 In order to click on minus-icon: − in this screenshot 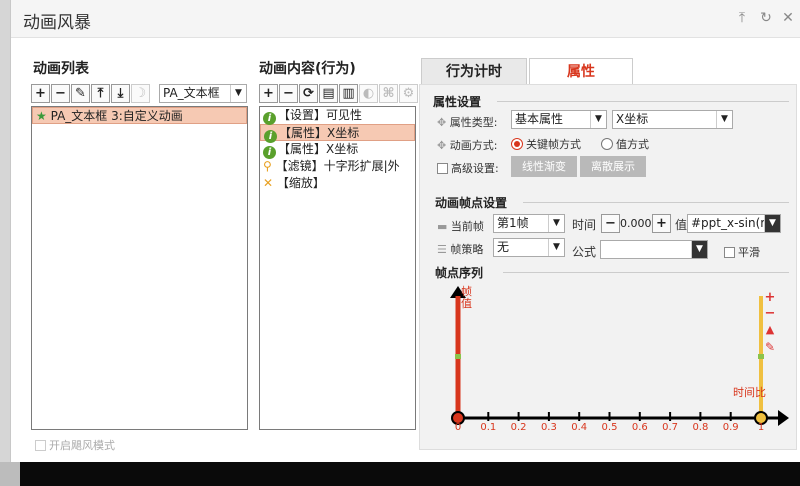, I will do `click(770, 314)`.